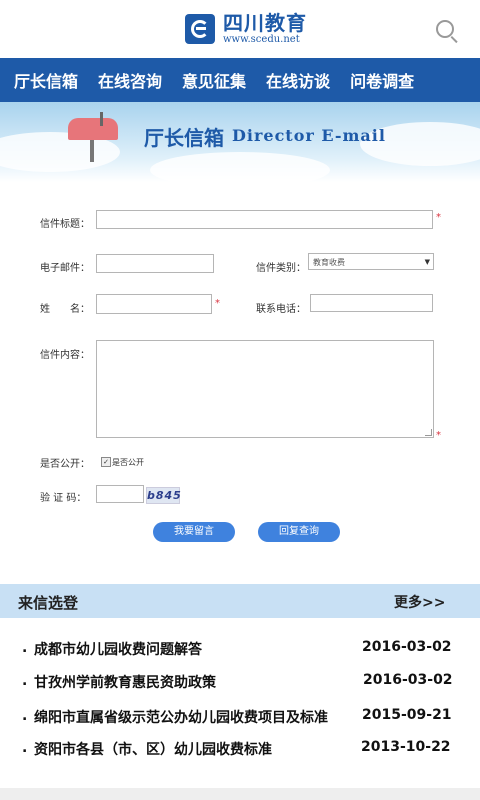 This screenshot has height=800, width=480. Describe the element at coordinates (214, 80) in the screenshot. I see `nav-item-opinion: 意见征集` at that location.